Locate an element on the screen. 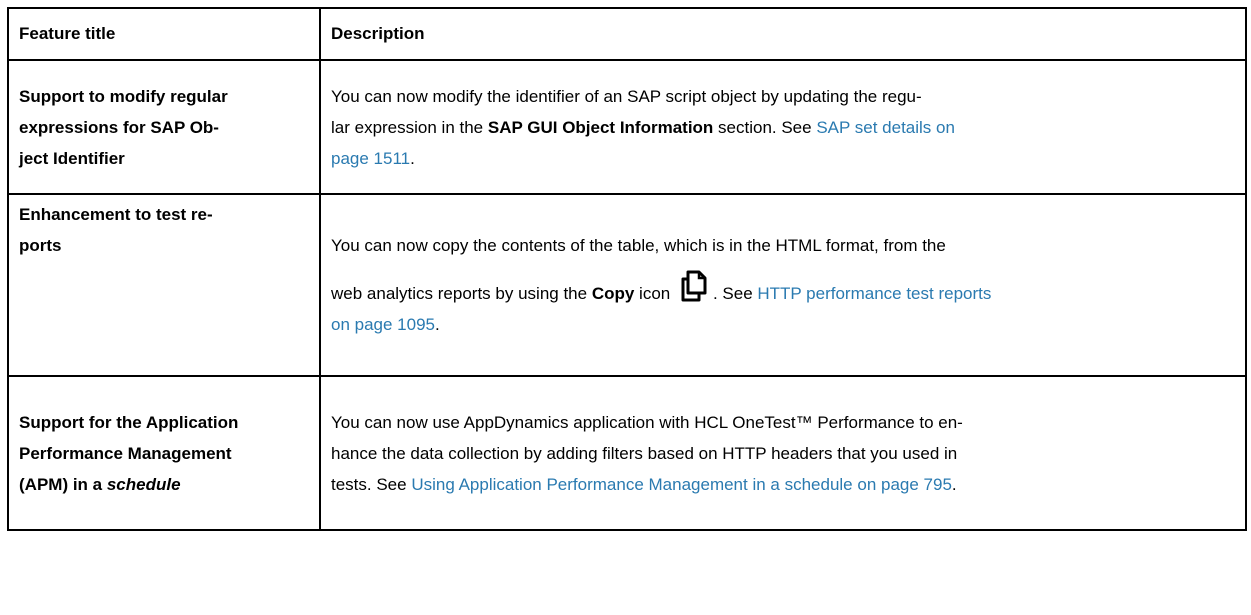 The width and height of the screenshot is (1251, 615). copy-icon is located at coordinates (694, 286).